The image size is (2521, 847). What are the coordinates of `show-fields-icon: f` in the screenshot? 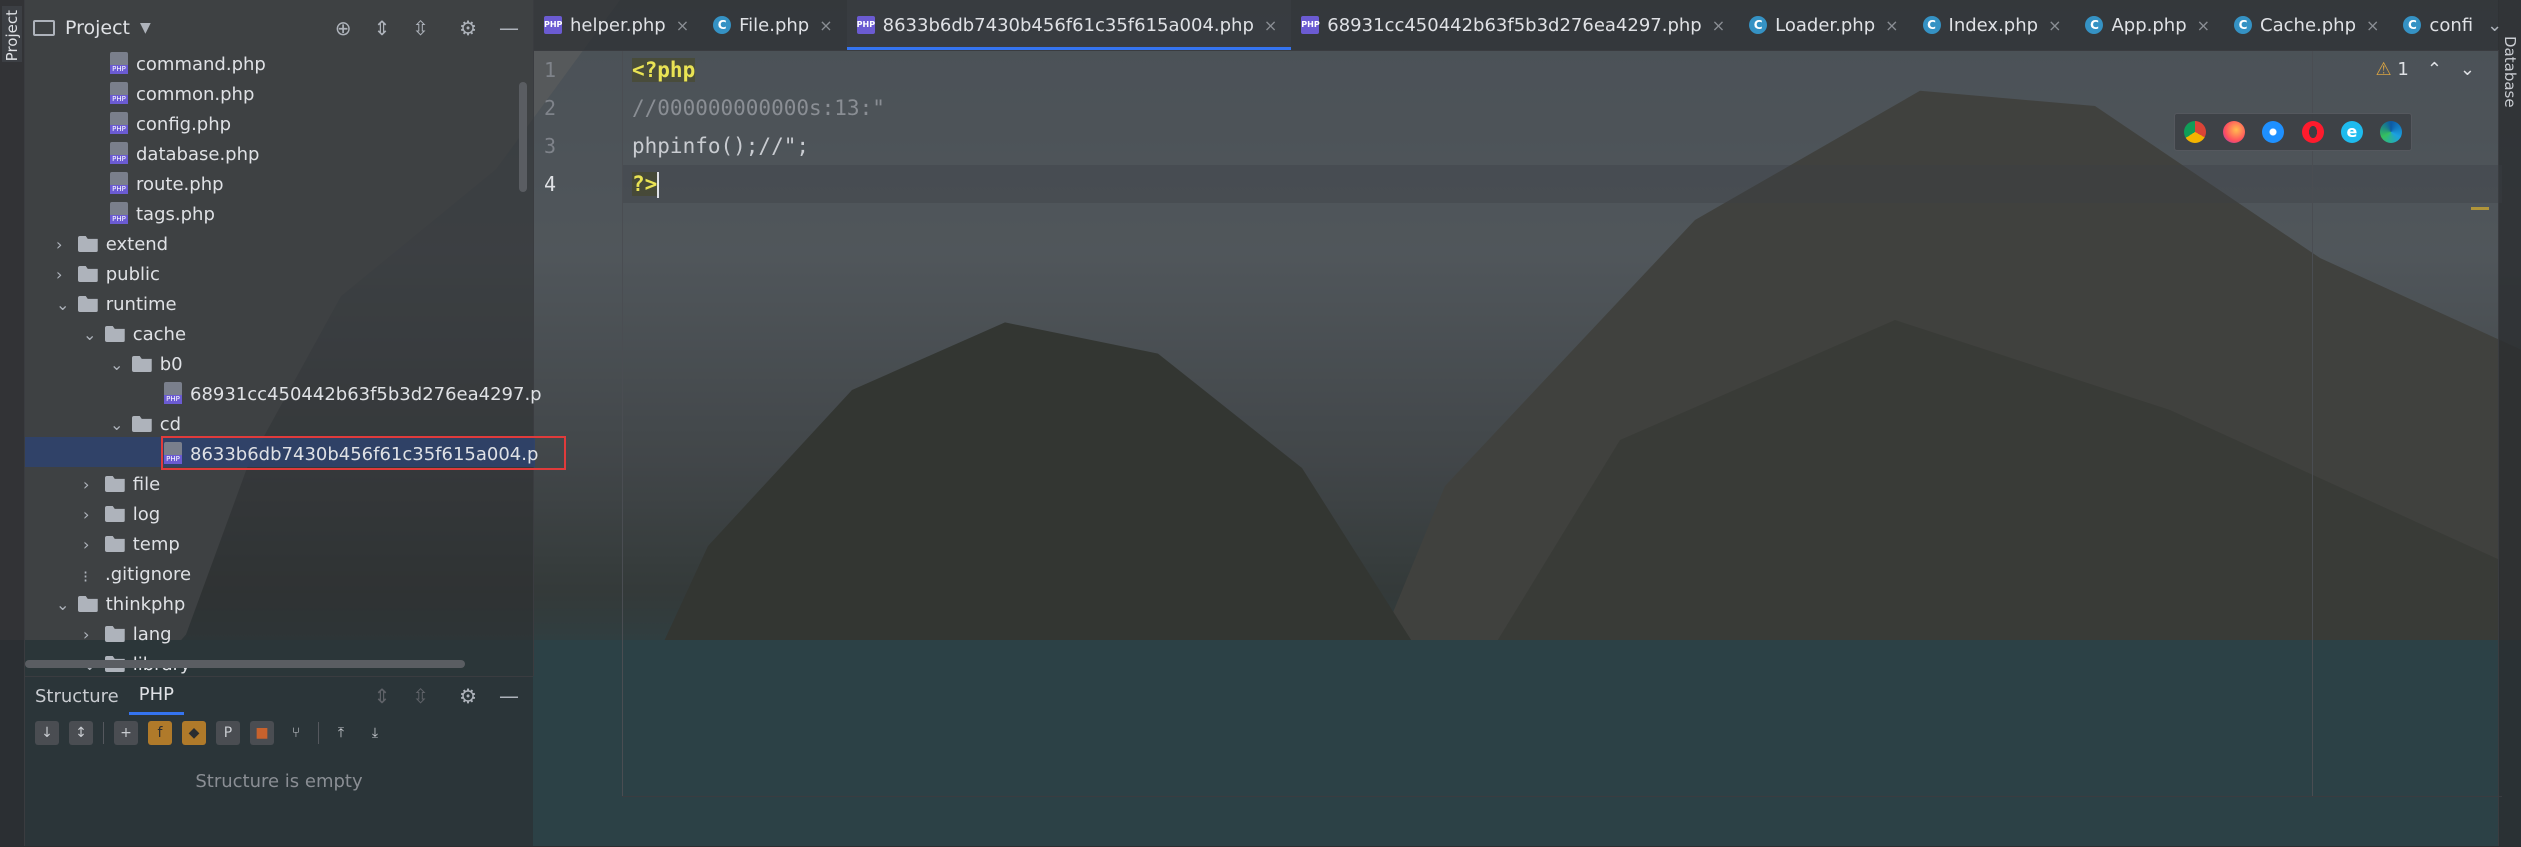 It's located at (160, 733).